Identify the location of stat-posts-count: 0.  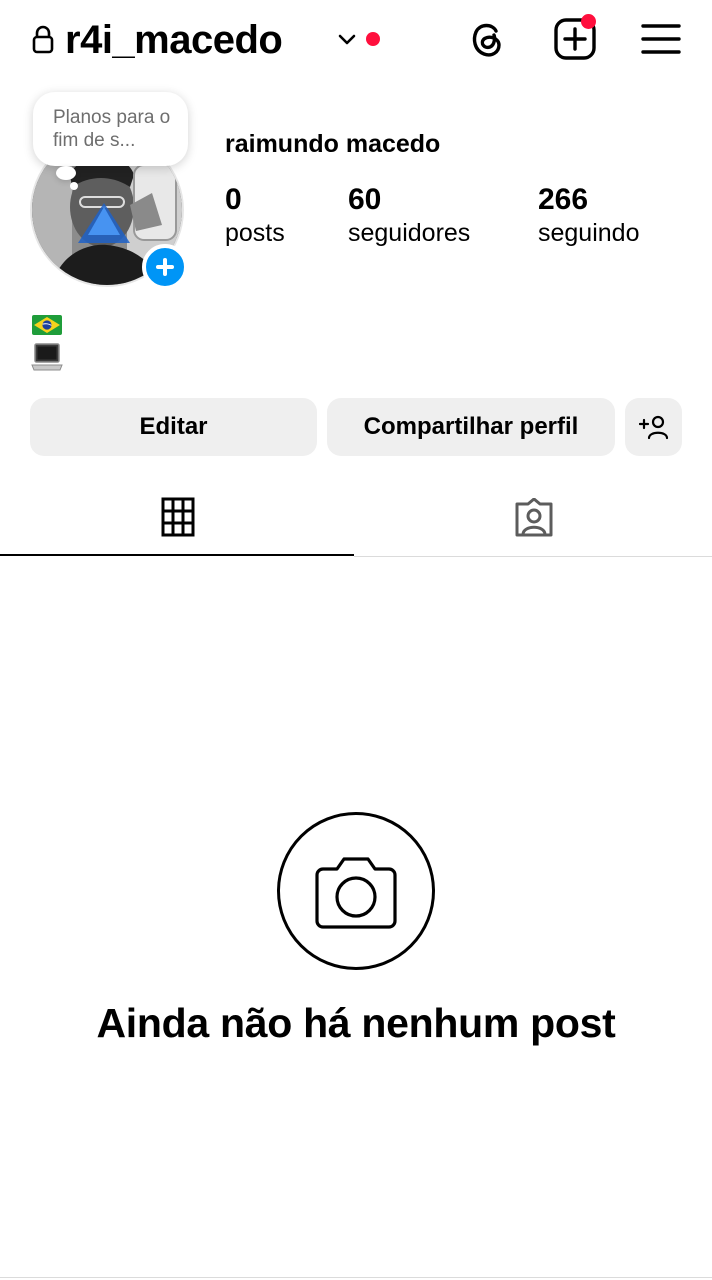
(233, 199).